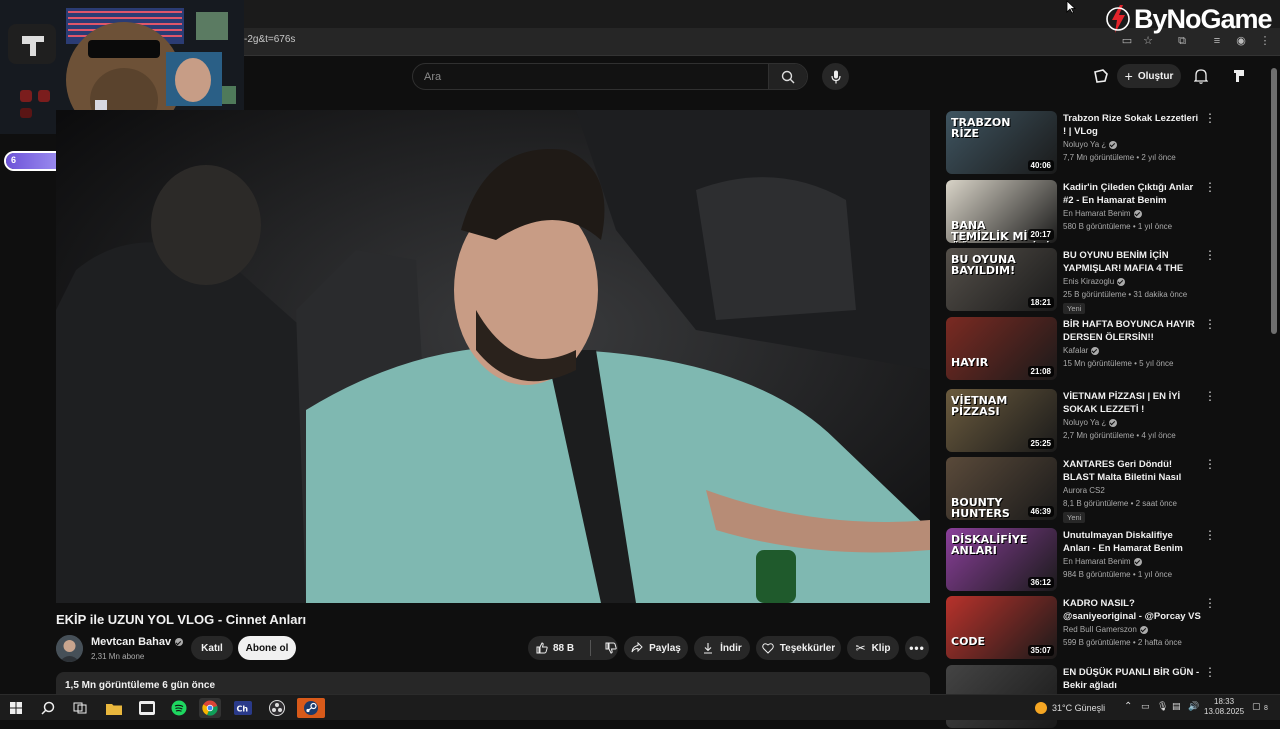  Describe the element at coordinates (1241, 41) in the screenshot. I see `profile-icon: ◉` at that location.